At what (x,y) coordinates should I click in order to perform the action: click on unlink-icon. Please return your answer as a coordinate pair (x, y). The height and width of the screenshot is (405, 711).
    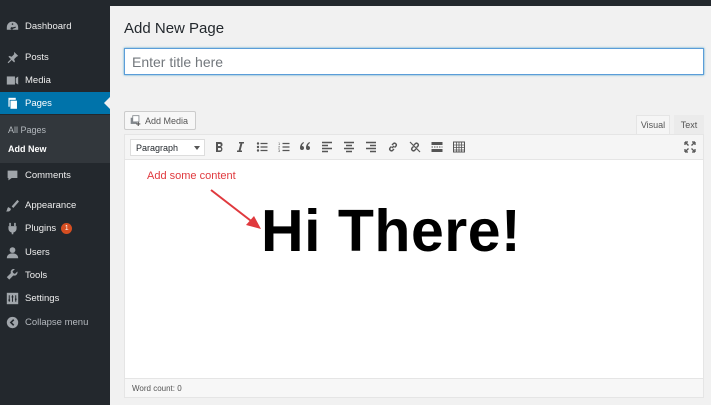
    Looking at the image, I should click on (415, 147).